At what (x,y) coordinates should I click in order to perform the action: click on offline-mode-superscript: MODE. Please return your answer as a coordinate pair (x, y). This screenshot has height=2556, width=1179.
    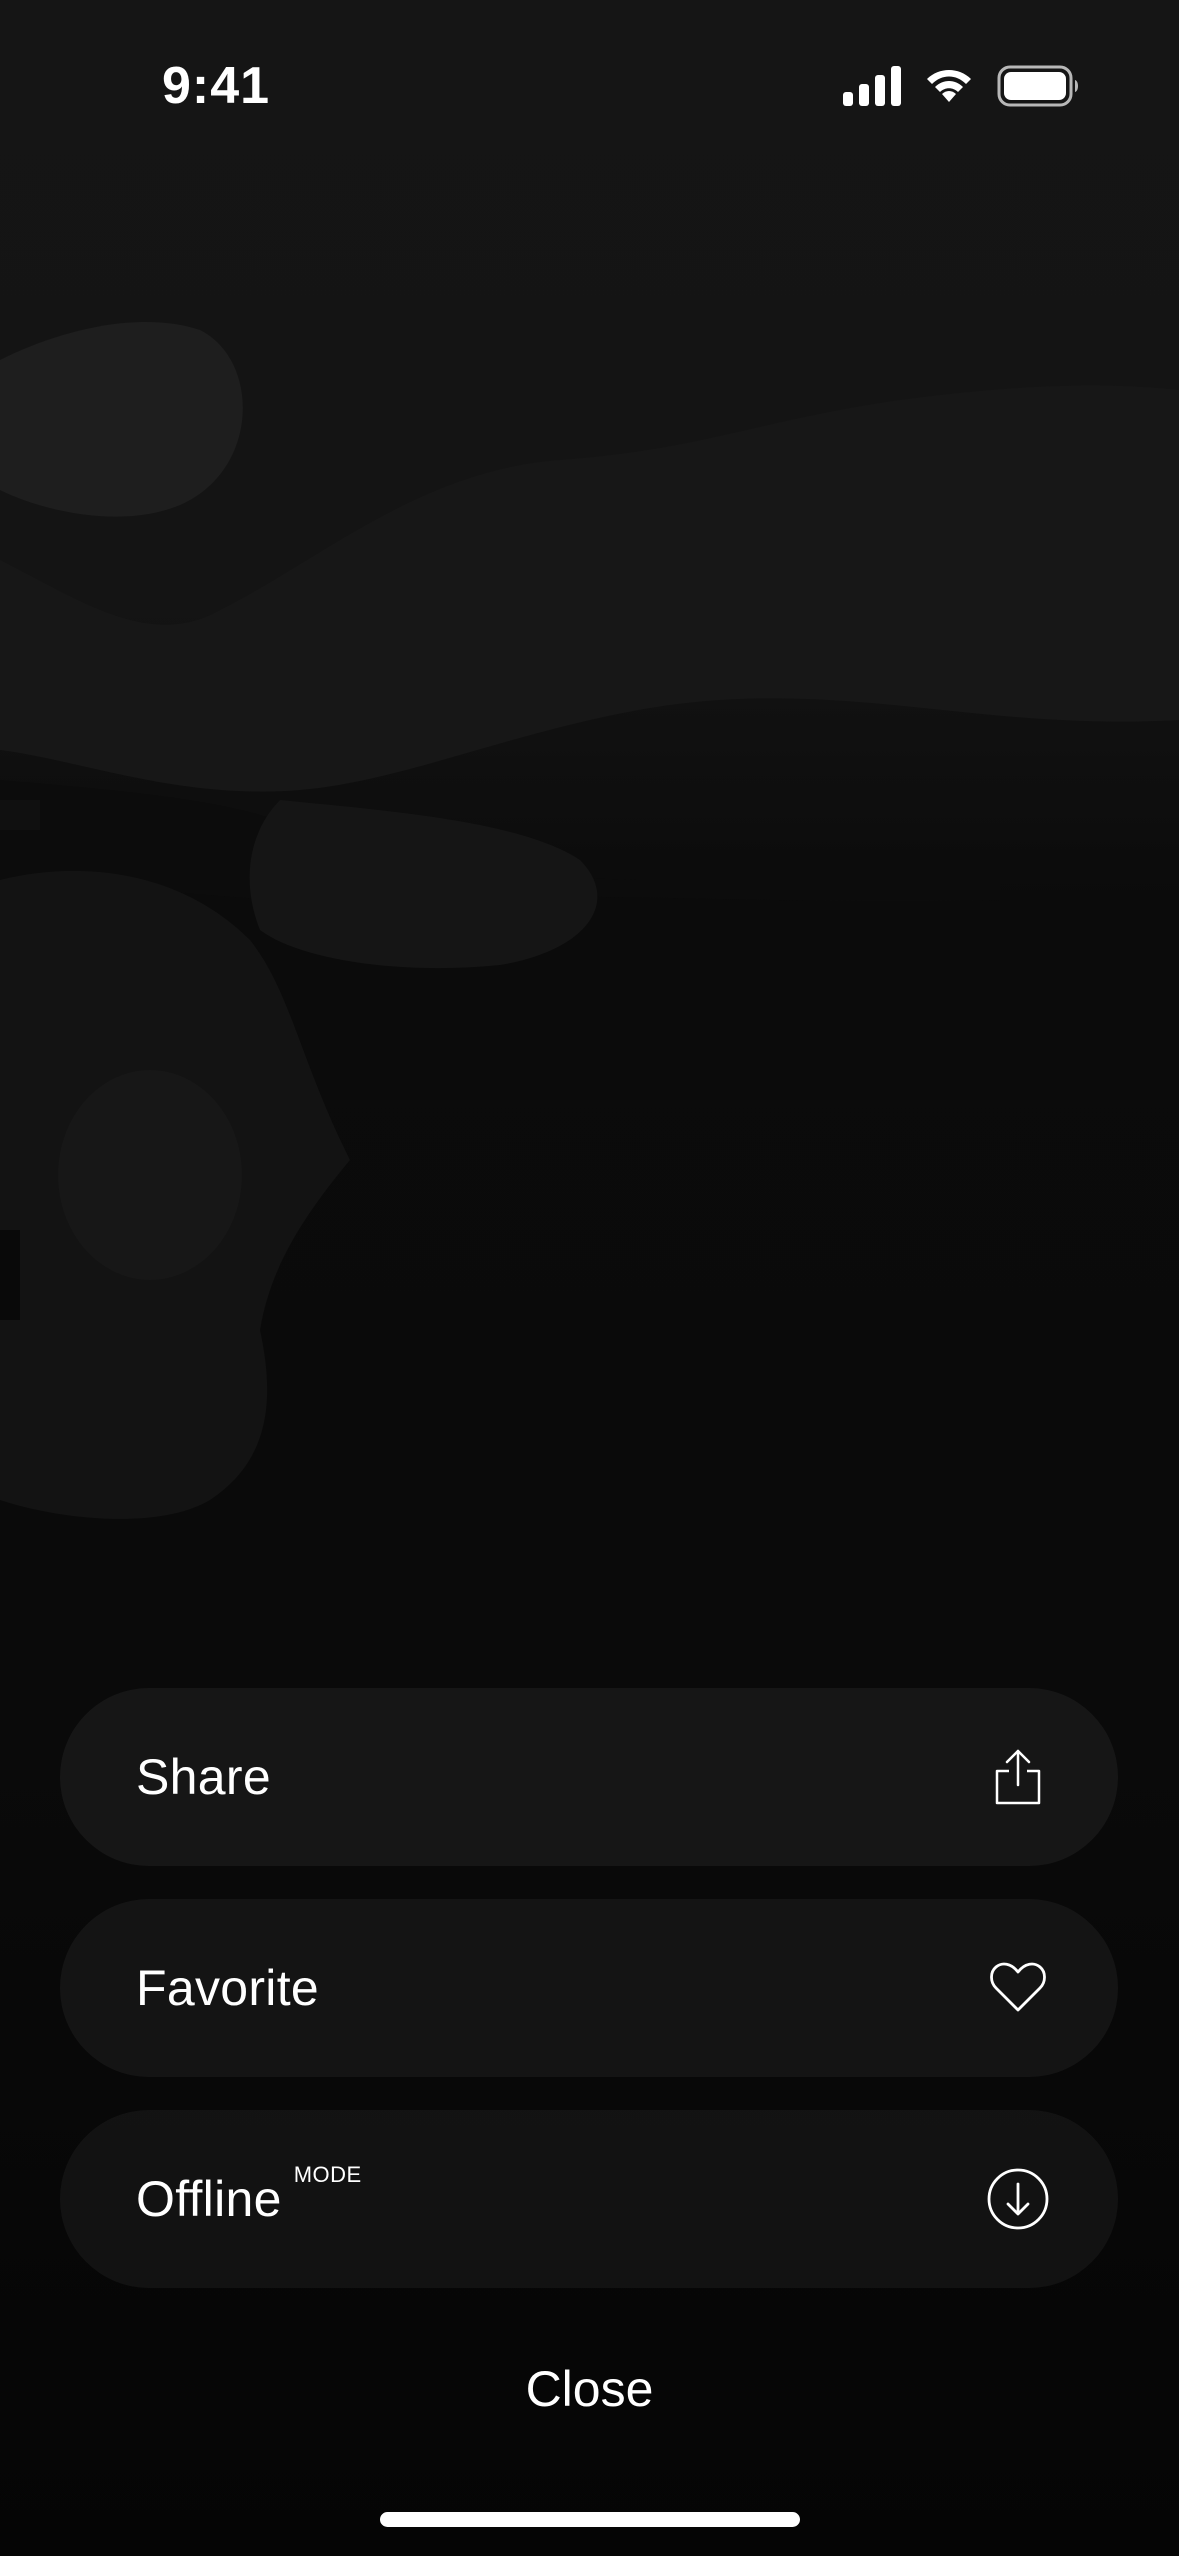
    Looking at the image, I should click on (327, 2174).